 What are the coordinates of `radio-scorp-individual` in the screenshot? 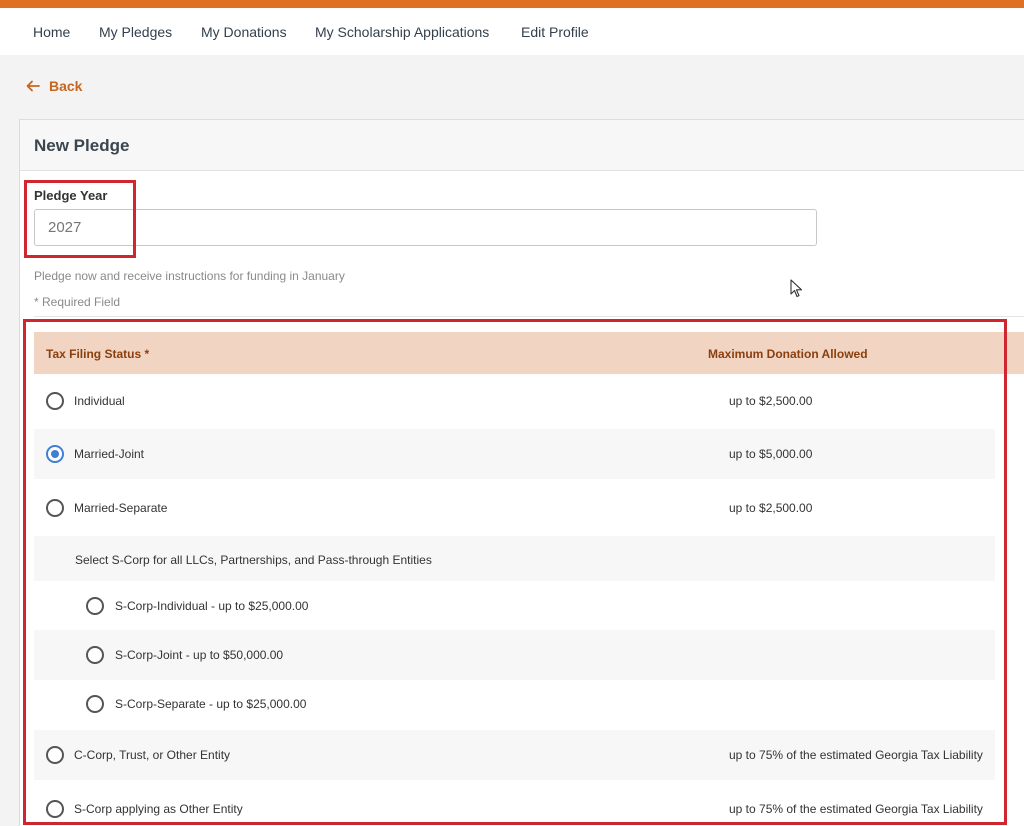 It's located at (95, 606).